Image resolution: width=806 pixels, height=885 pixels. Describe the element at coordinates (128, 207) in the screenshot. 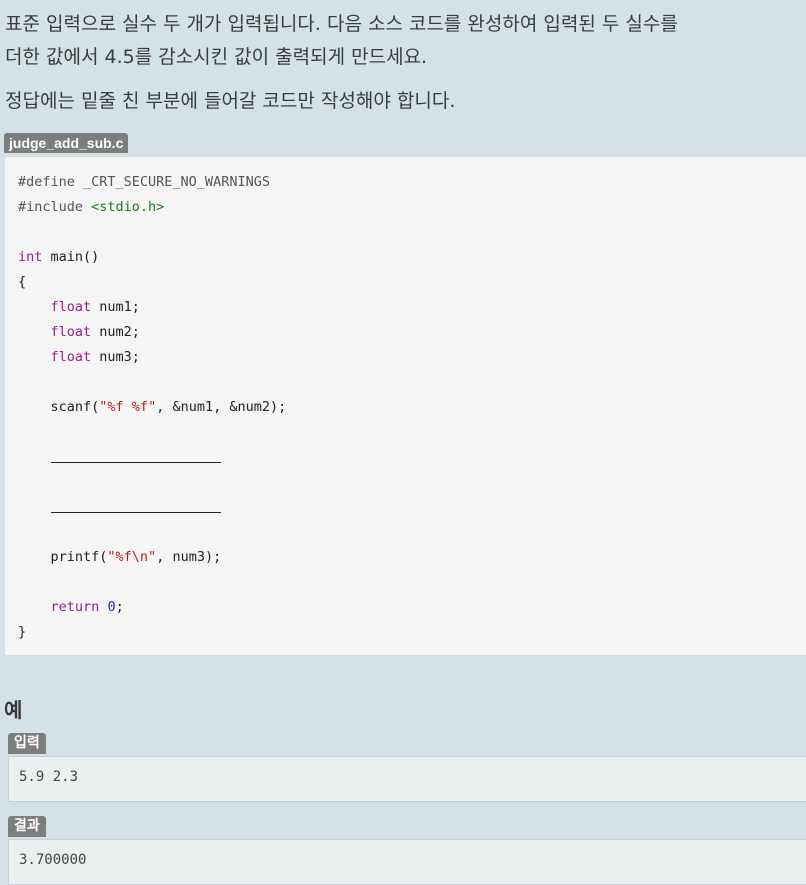

I see `include-header: <stdio.h>` at that location.